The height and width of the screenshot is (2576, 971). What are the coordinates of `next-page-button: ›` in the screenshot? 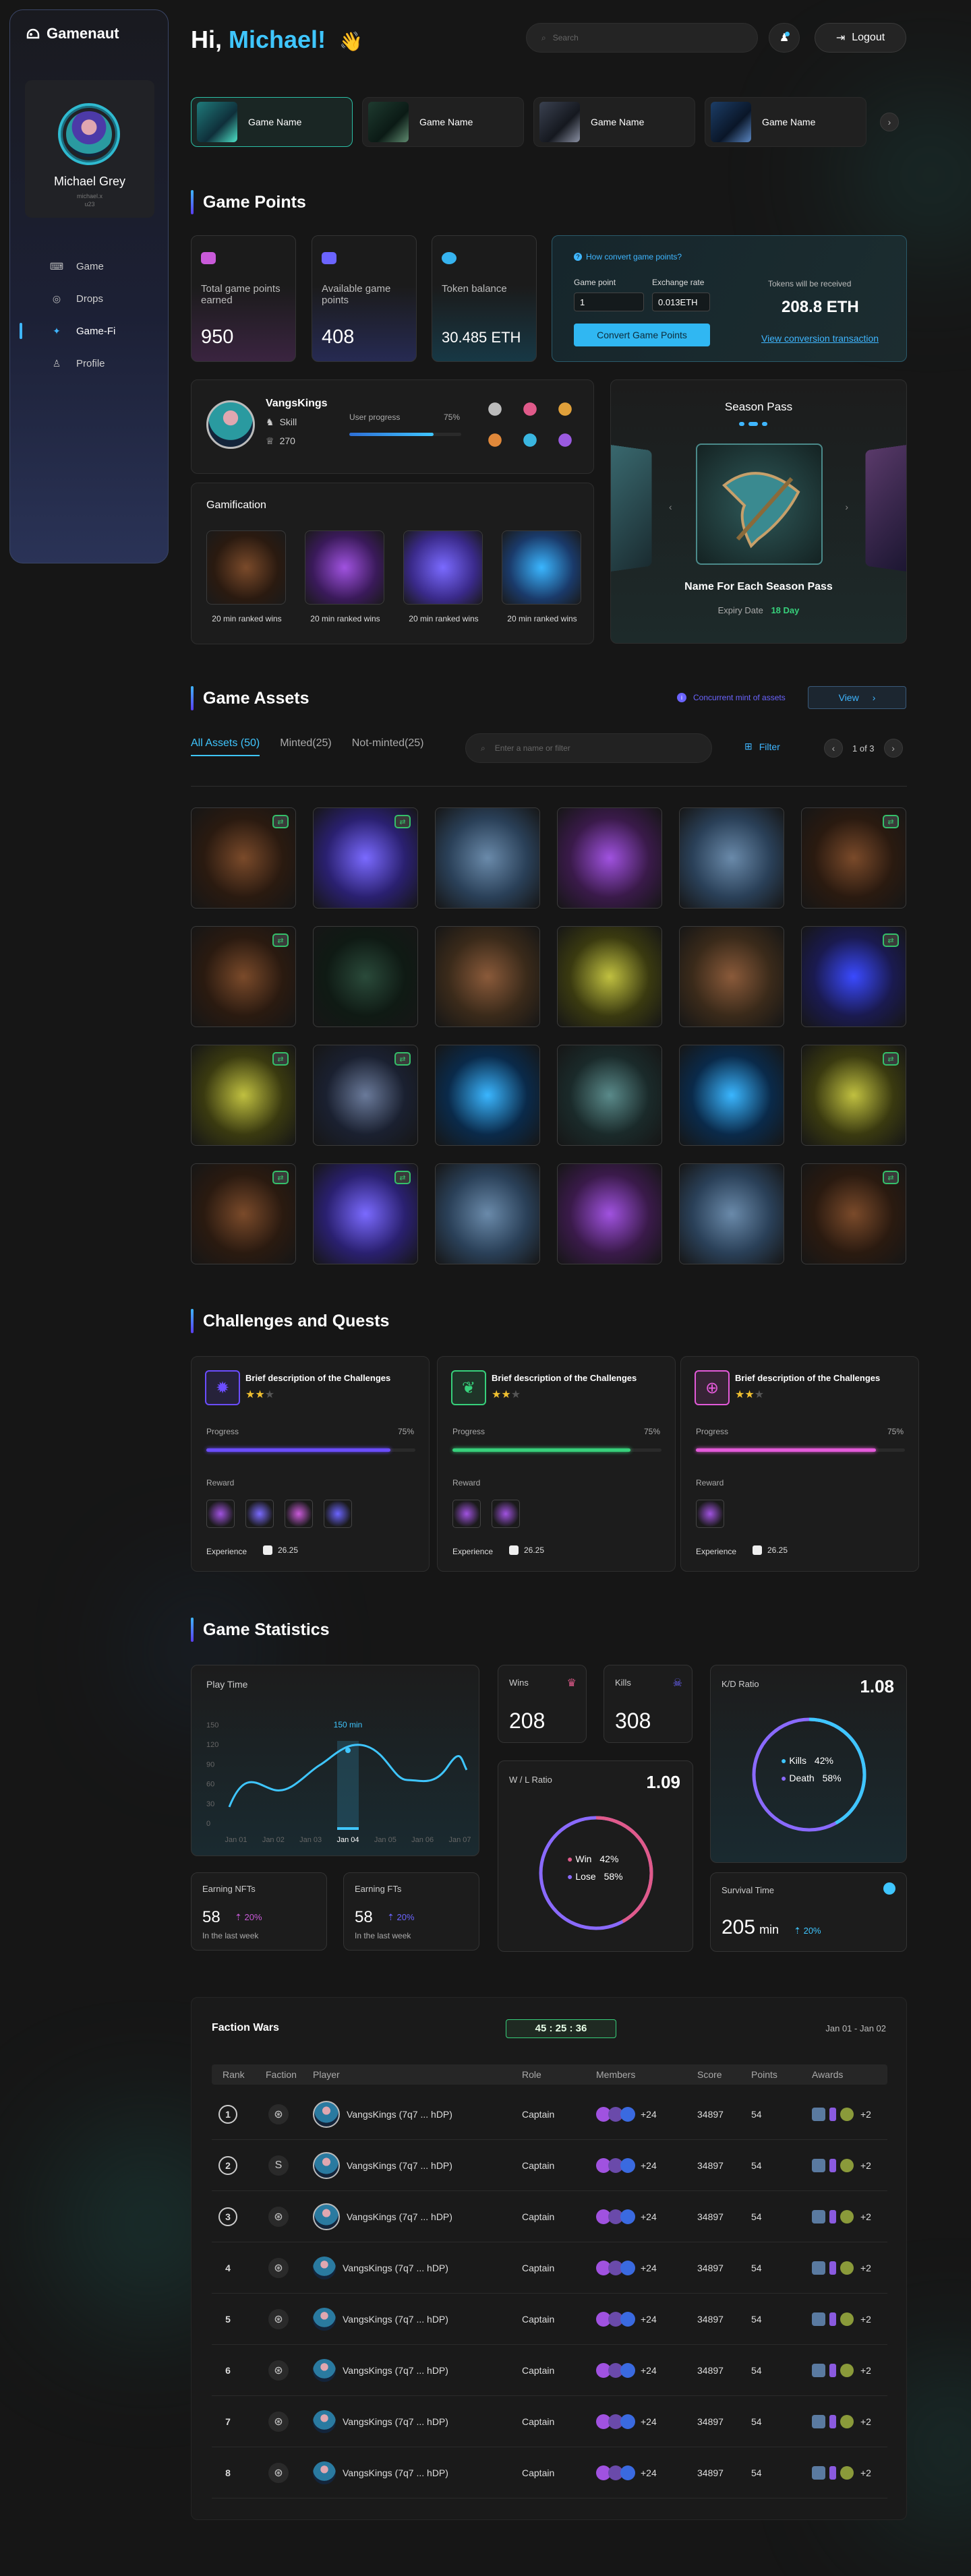 It's located at (893, 749).